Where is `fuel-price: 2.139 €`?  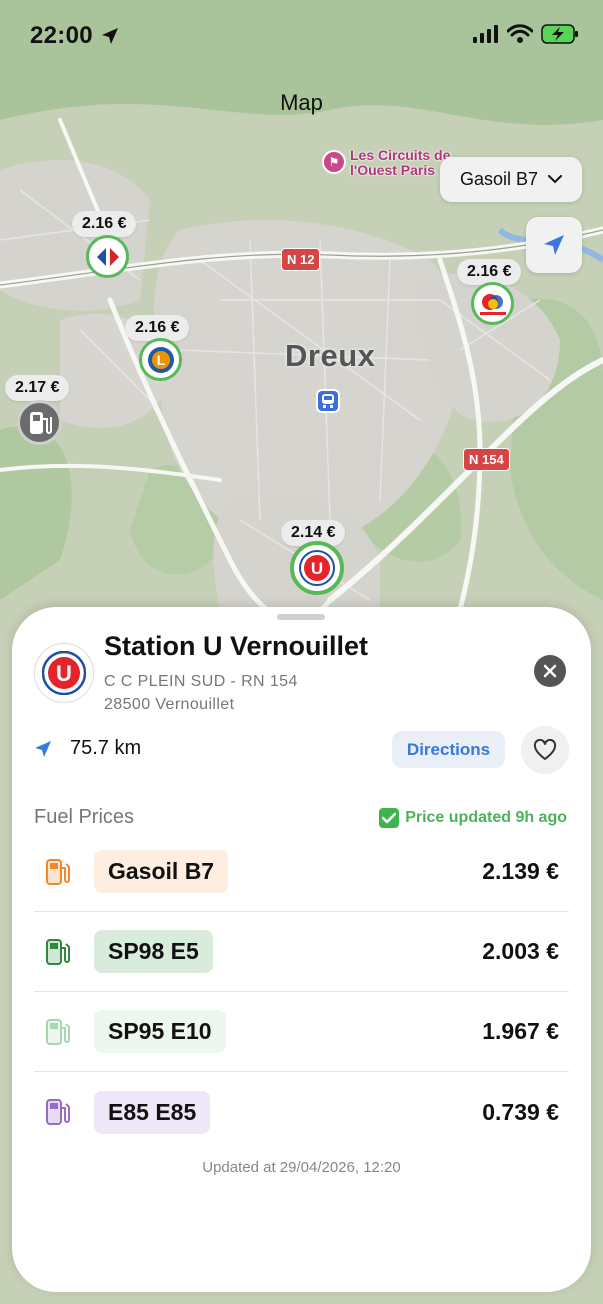
fuel-price: 2.139 € is located at coordinates (520, 871).